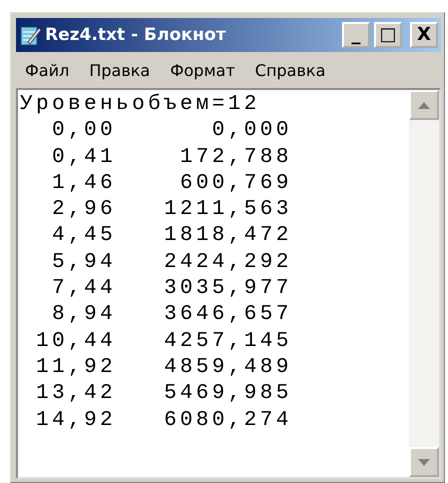 Image resolution: width=448 pixels, height=483 pixels. Describe the element at coordinates (164, 367) in the screenshot. I see `text-line: 11,92 4859,489` at that location.